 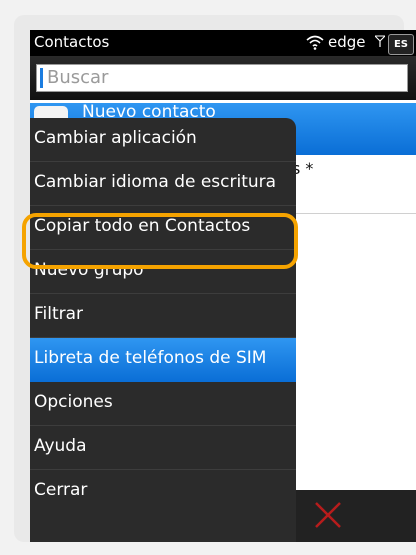 What do you see at coordinates (163, 316) in the screenshot?
I see `menu-item-filtrar: Filtrar` at bounding box center [163, 316].